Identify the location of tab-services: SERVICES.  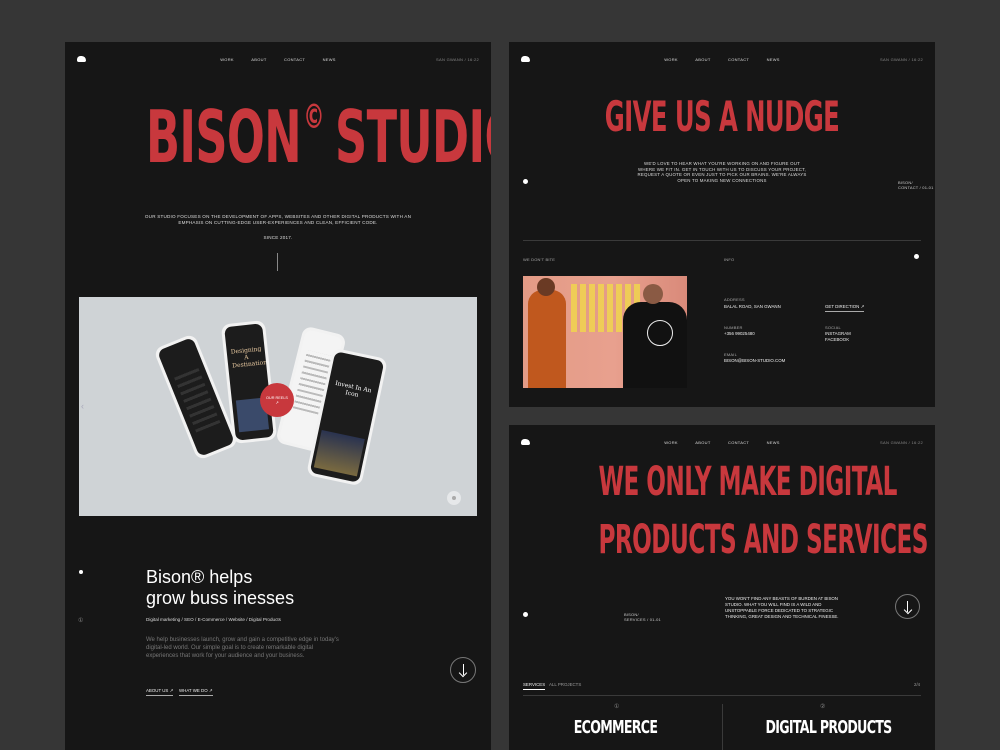
(534, 686).